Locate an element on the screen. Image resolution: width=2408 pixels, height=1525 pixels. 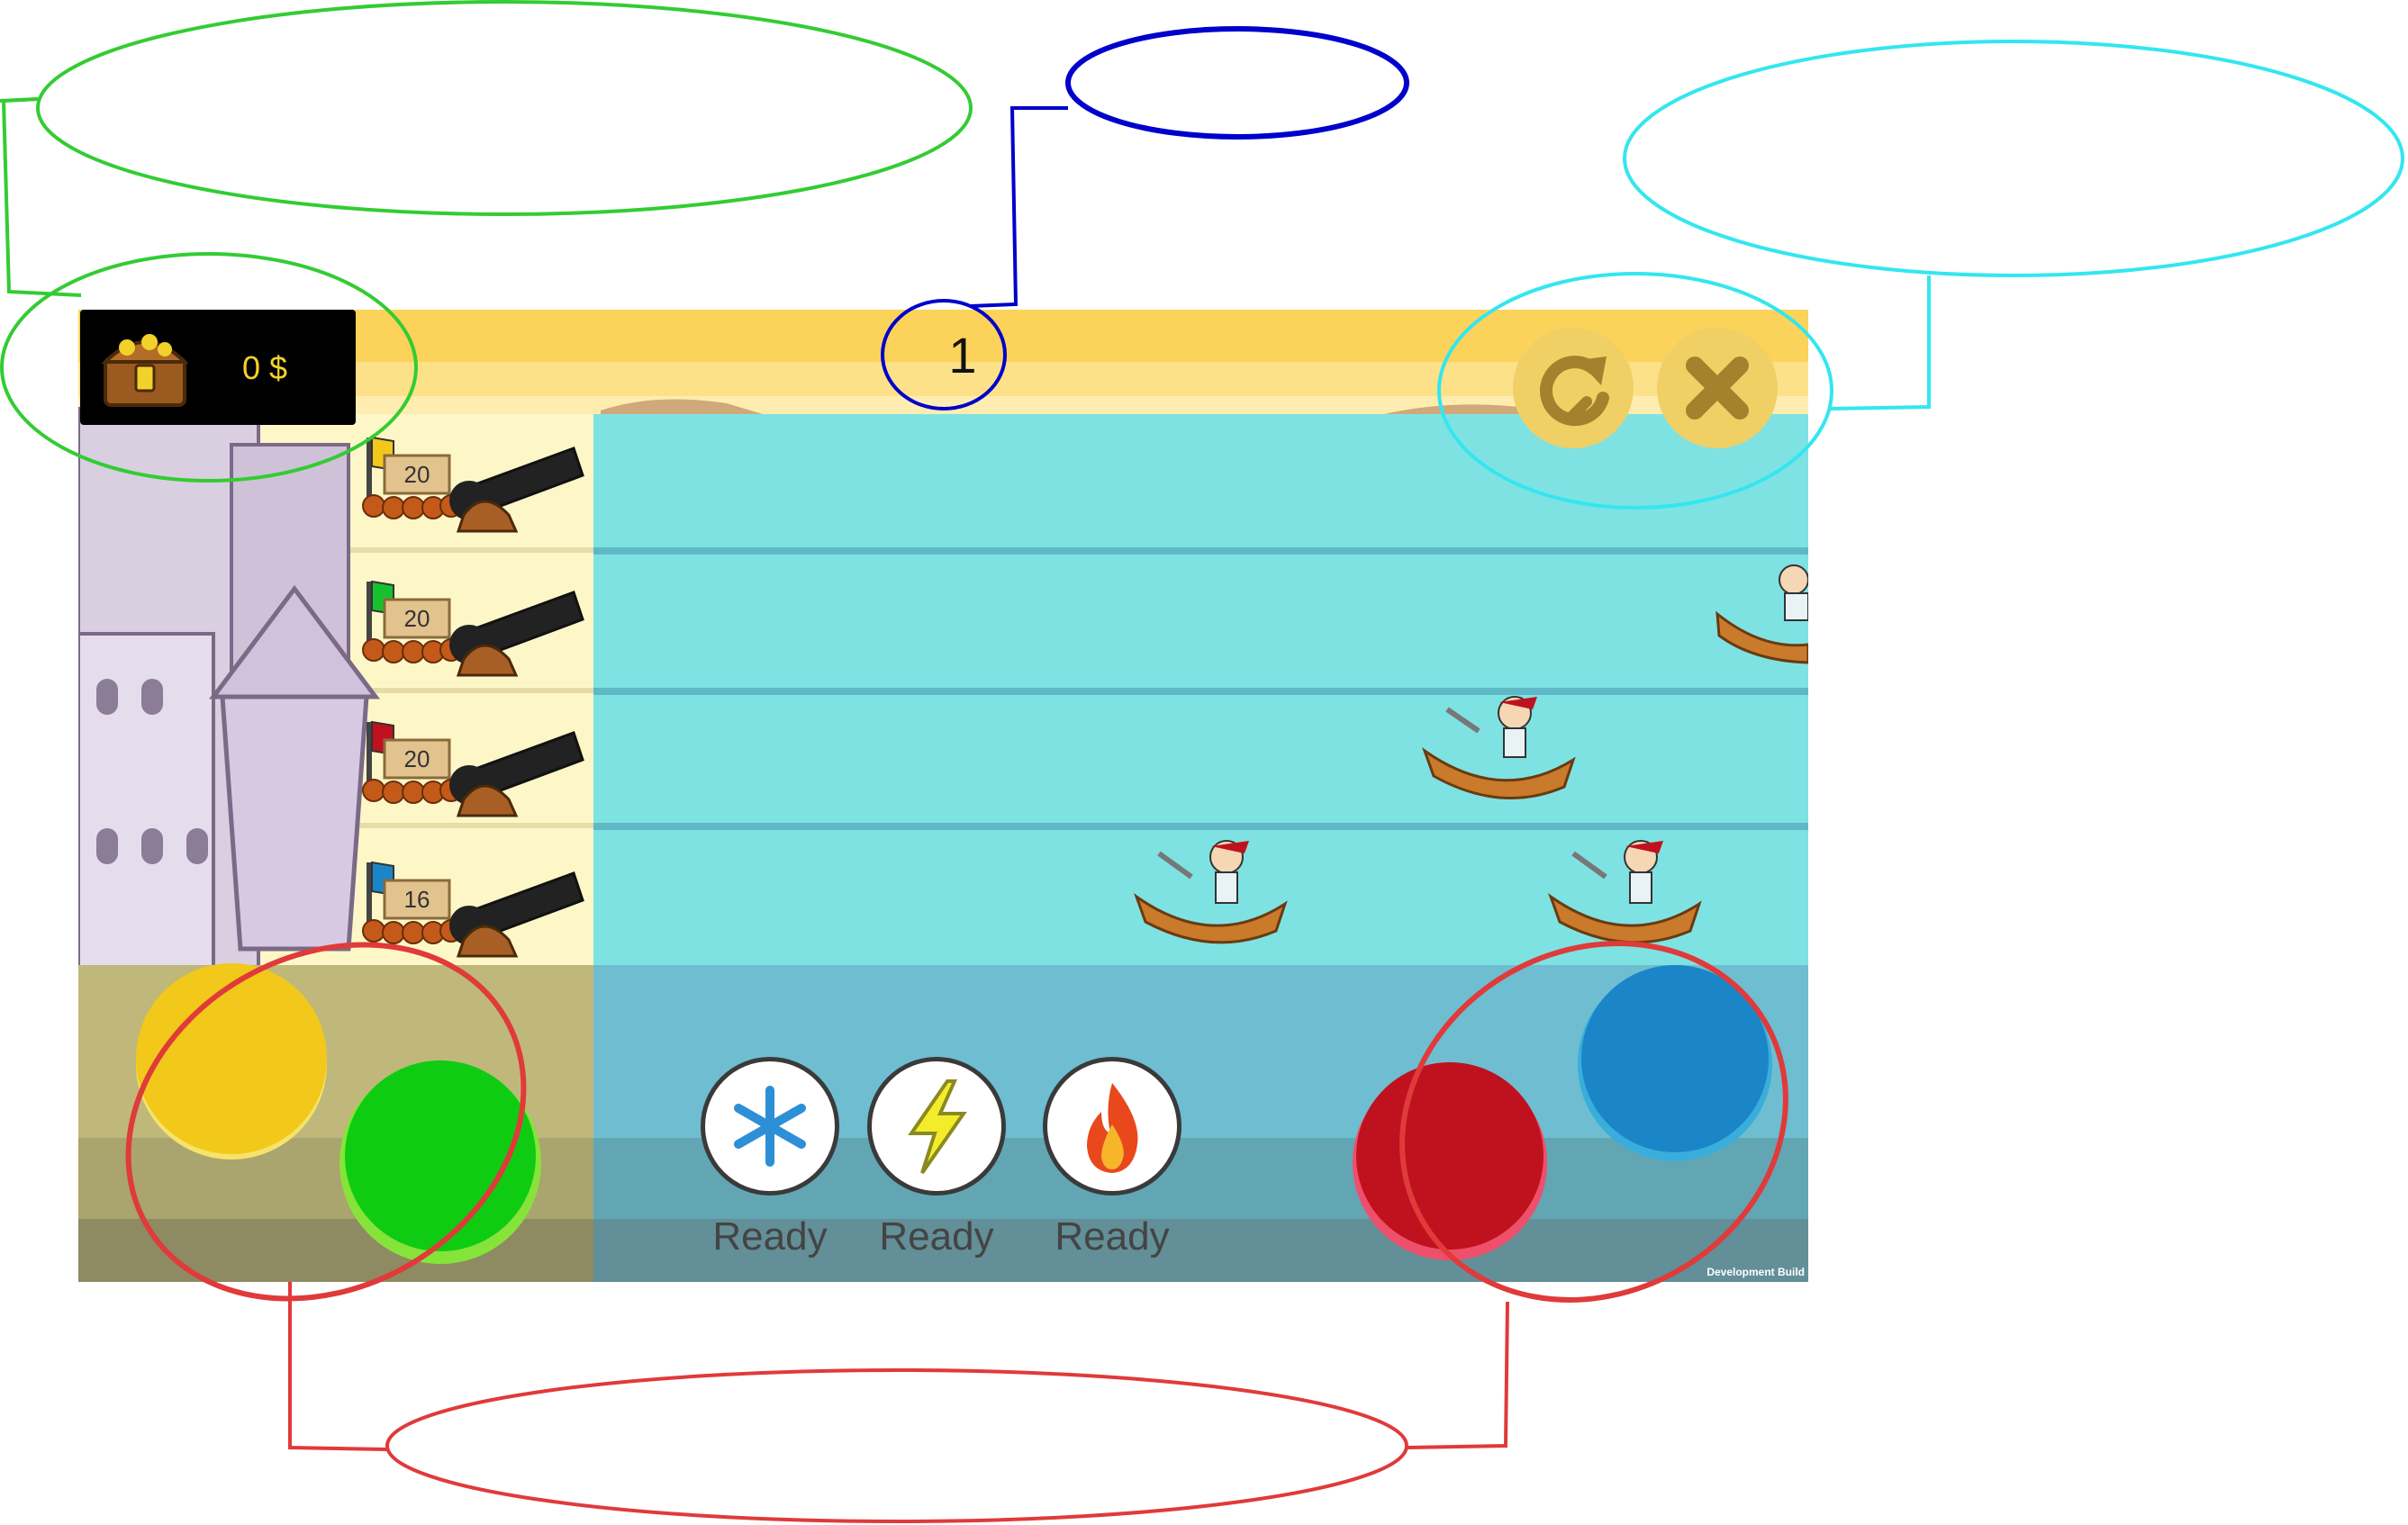
lightning-icon is located at coordinates (937, 1127).